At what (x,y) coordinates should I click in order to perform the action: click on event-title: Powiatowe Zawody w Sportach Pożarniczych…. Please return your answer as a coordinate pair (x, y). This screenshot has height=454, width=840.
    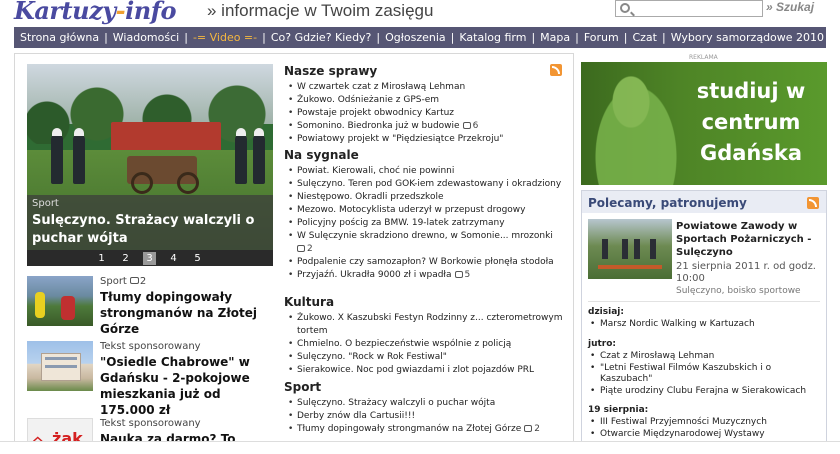
    Looking at the image, I should click on (749, 239).